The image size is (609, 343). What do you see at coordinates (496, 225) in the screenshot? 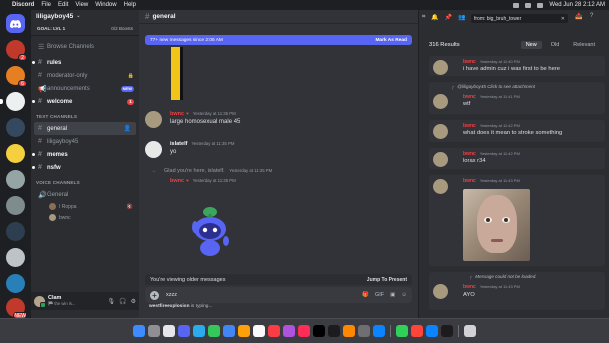
I see `image-attachment` at bounding box center [496, 225].